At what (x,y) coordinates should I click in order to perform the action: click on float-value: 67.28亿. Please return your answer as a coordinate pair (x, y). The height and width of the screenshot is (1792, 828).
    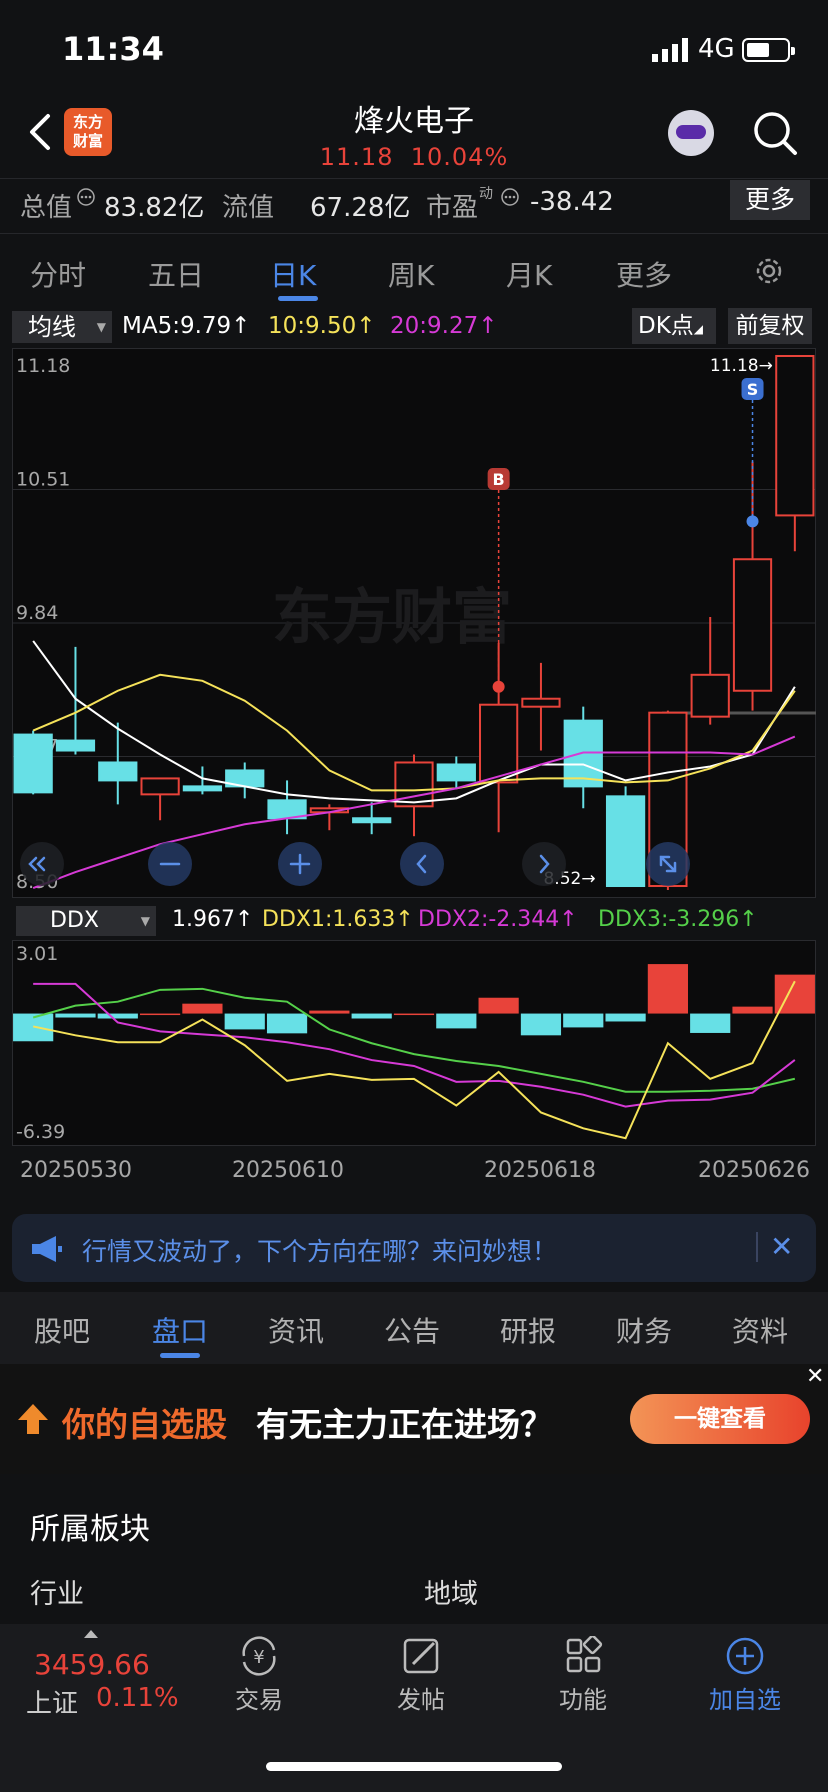
    Looking at the image, I should click on (360, 208).